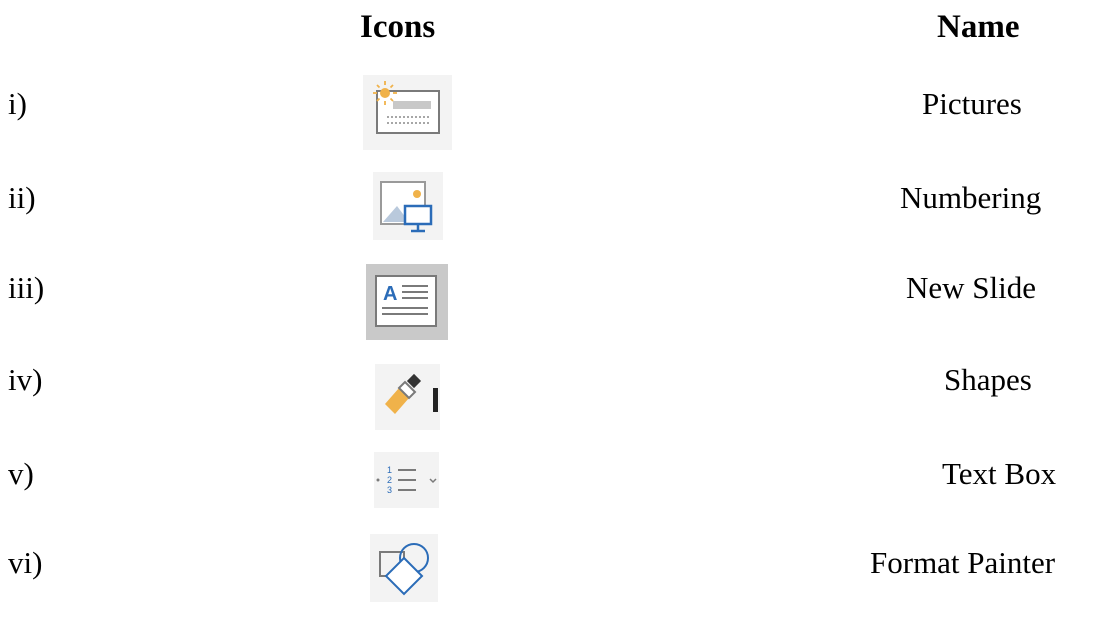  What do you see at coordinates (999, 473) in the screenshot?
I see `row-name: Text Box` at bounding box center [999, 473].